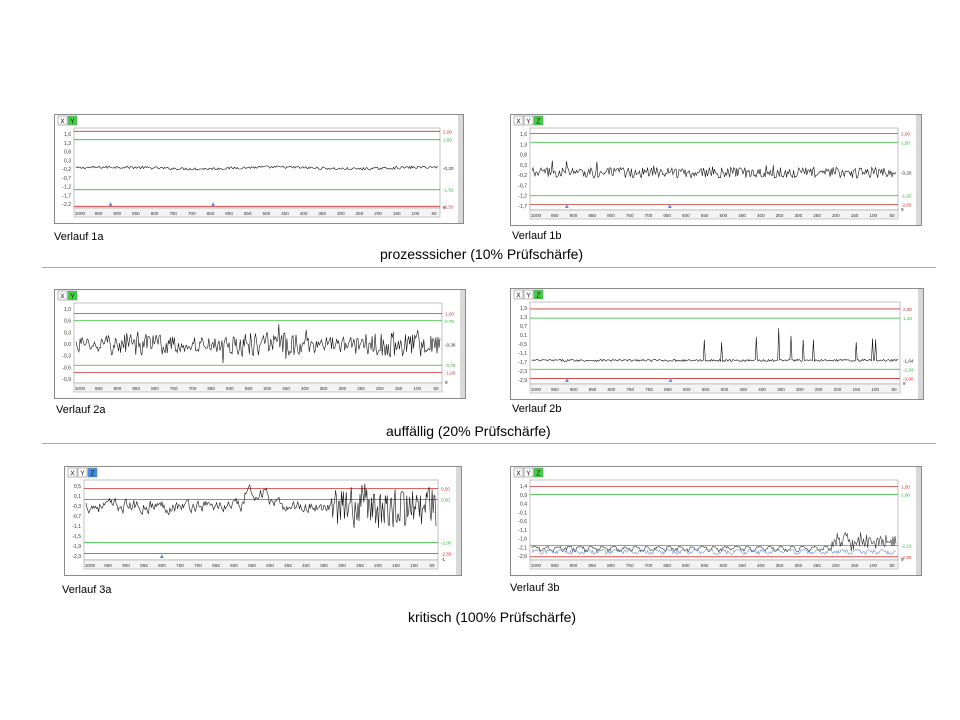 This screenshot has height=720, width=960. Describe the element at coordinates (905, 486) in the screenshot. I see `limit-label: 1,50` at that location.